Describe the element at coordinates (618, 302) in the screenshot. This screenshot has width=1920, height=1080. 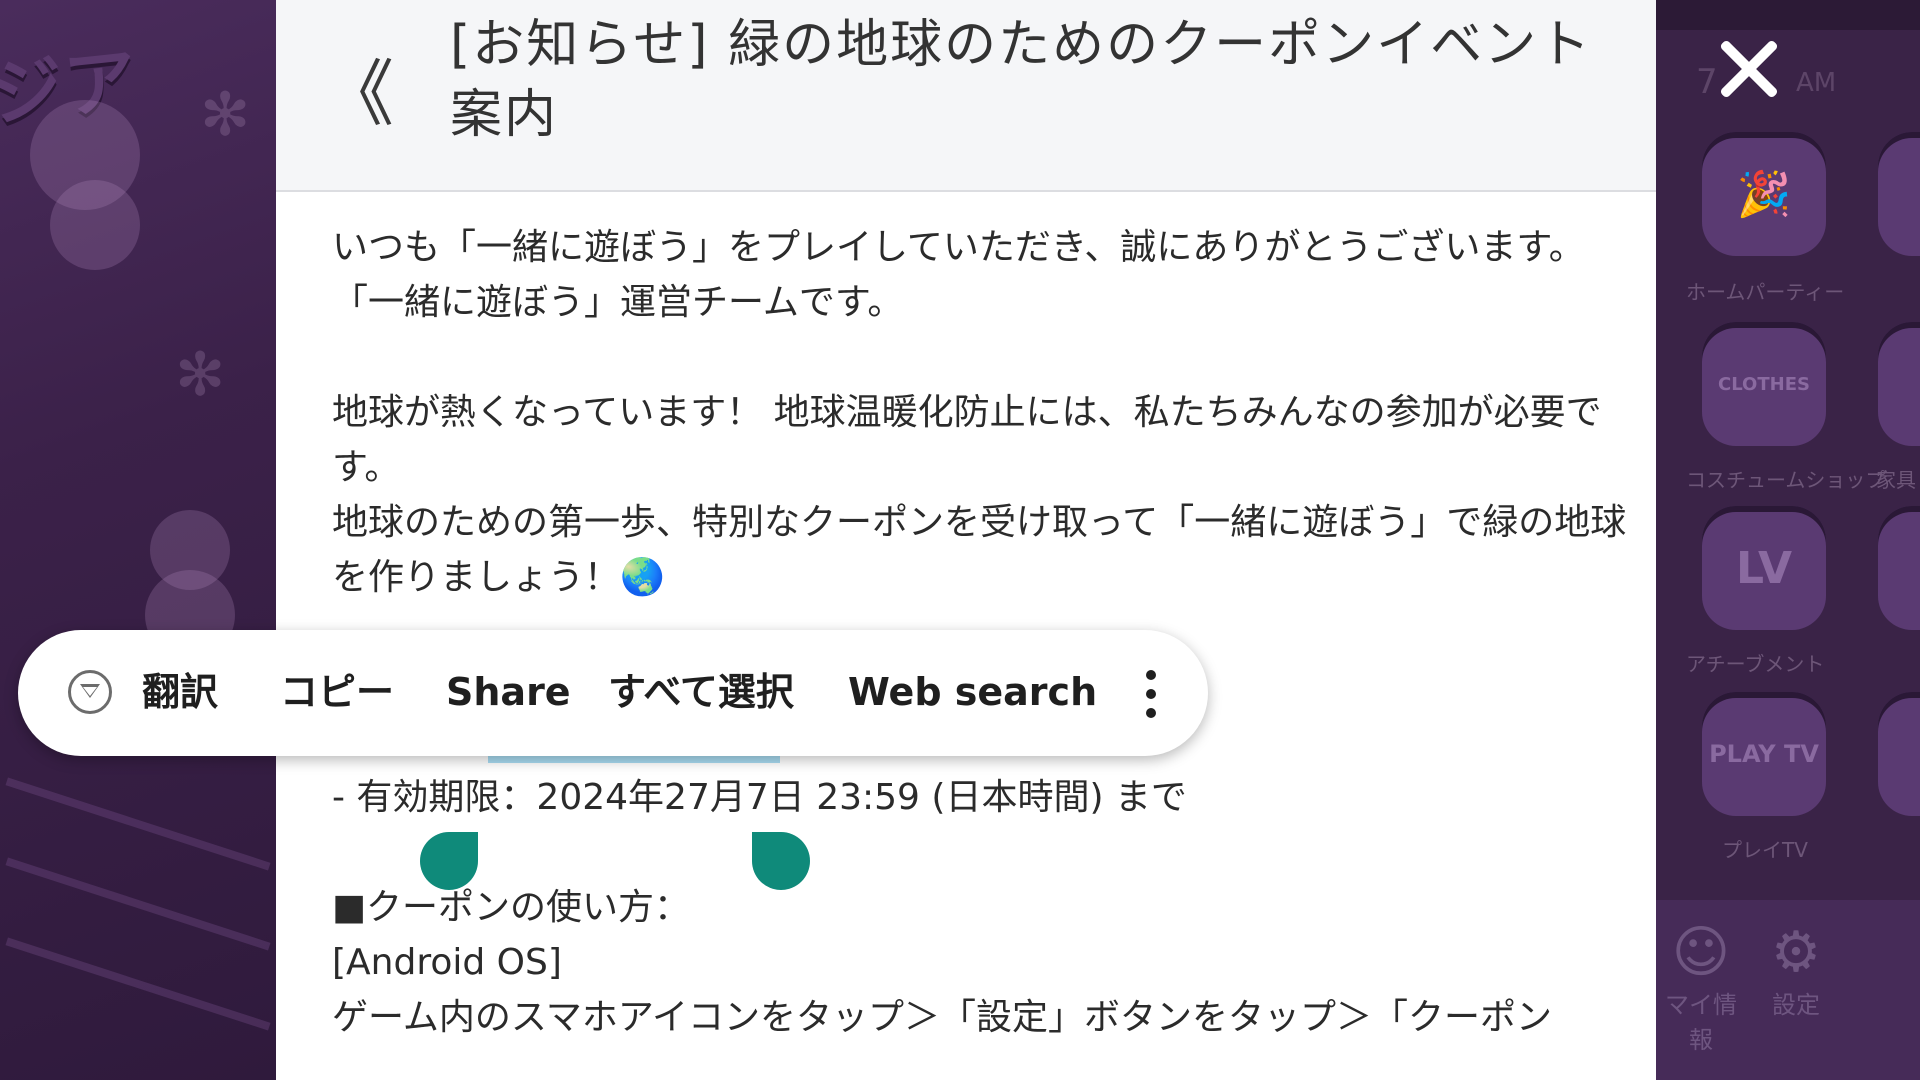
I see `body-text: 「一緒に遊ぼう」運営チームです。` at that location.